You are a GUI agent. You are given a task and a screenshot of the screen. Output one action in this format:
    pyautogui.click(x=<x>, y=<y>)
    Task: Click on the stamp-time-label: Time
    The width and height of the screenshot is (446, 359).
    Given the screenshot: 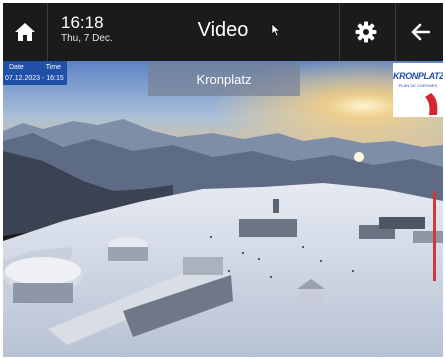 What is the action you would take?
    pyautogui.click(x=53, y=67)
    